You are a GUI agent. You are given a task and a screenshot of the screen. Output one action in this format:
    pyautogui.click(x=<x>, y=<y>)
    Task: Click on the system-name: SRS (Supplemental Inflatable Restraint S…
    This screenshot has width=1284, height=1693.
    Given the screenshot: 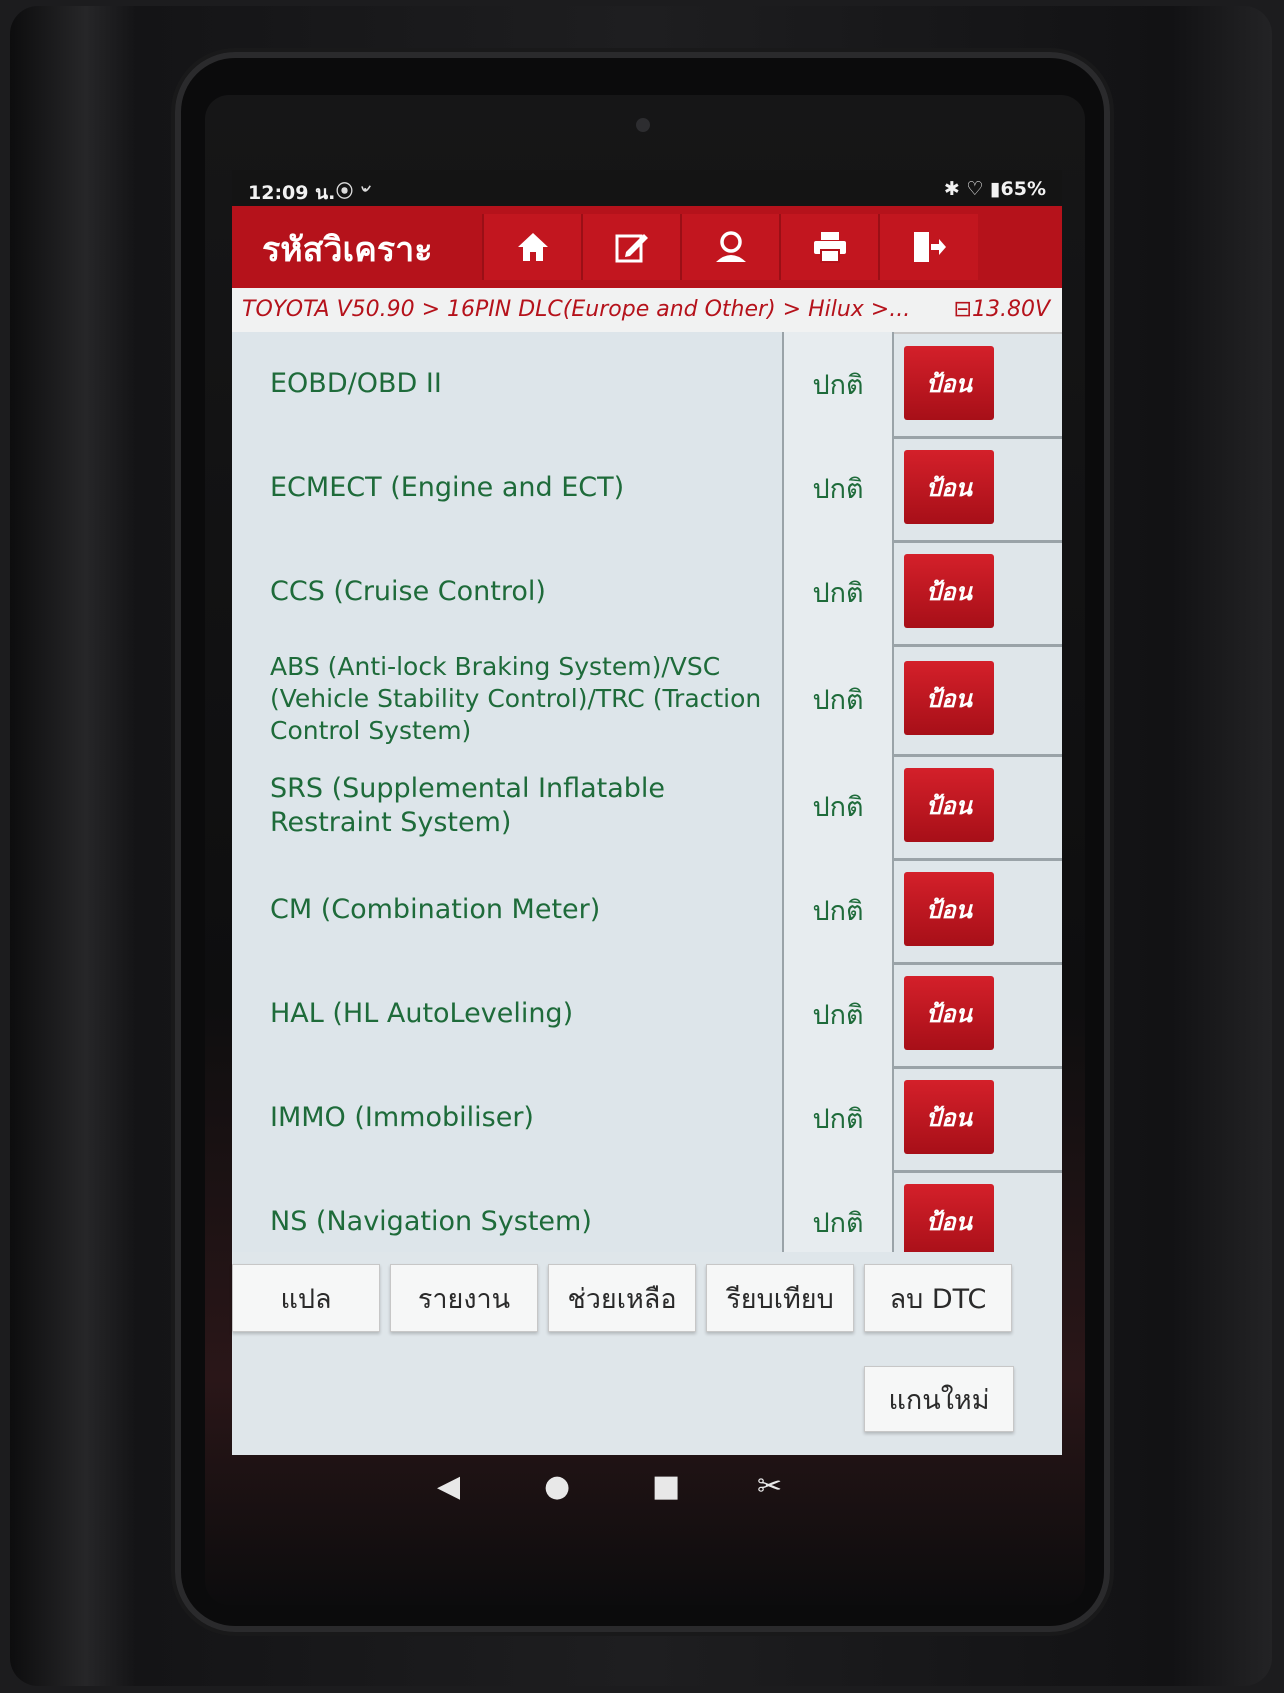 What is the action you would take?
    pyautogui.click(x=468, y=805)
    